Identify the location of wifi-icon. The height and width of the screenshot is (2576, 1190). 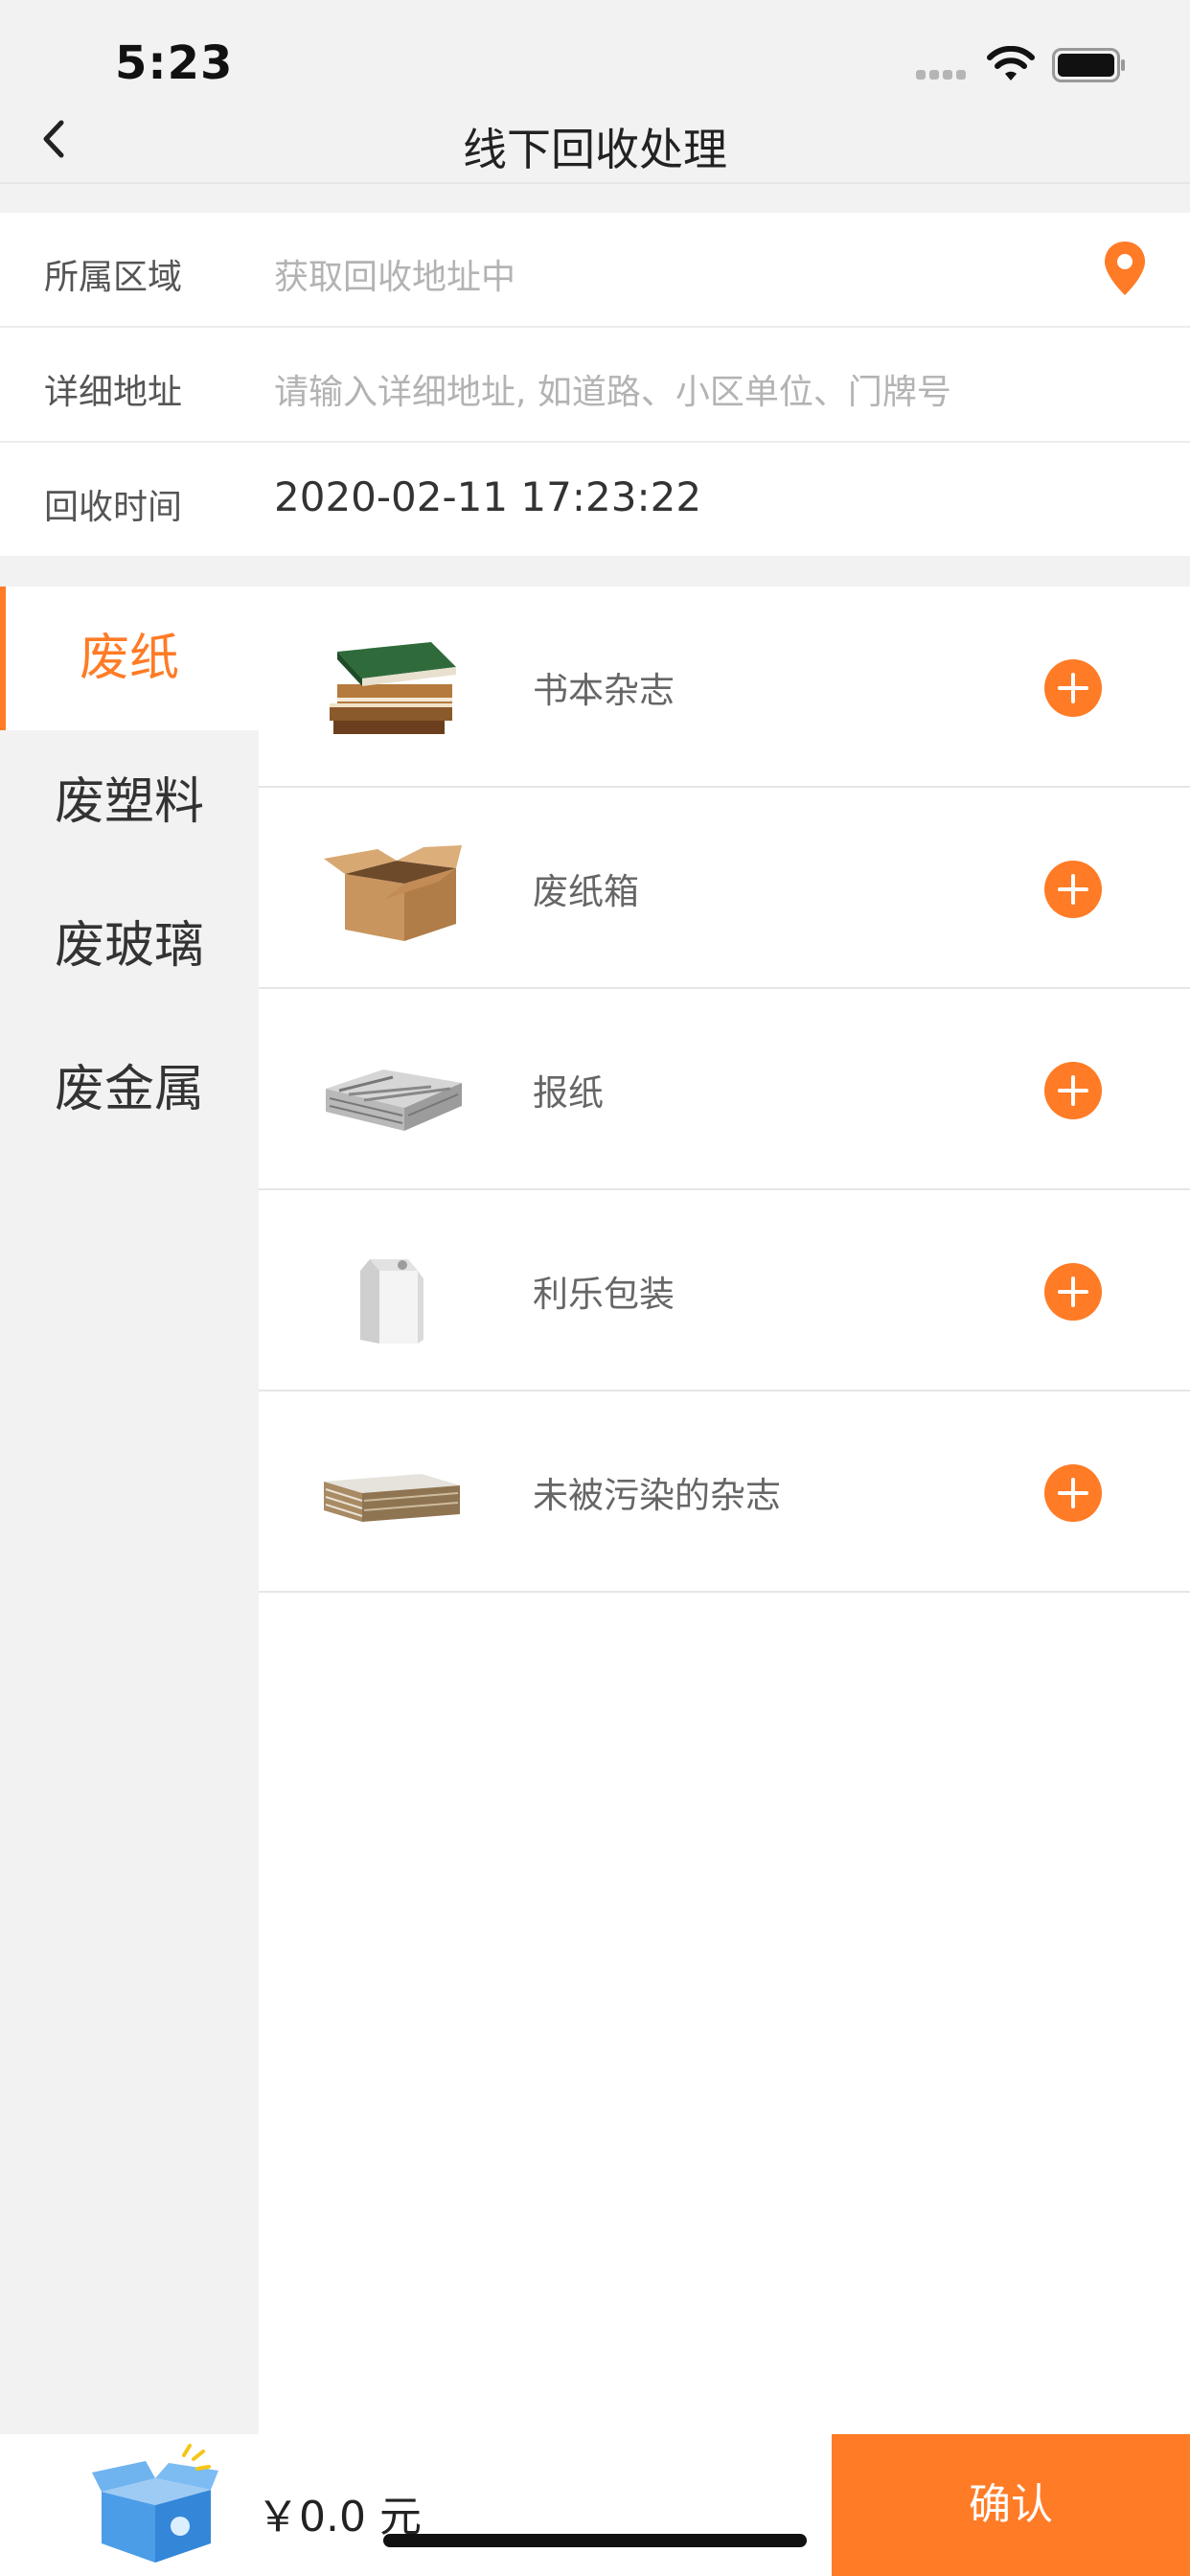
(1011, 63).